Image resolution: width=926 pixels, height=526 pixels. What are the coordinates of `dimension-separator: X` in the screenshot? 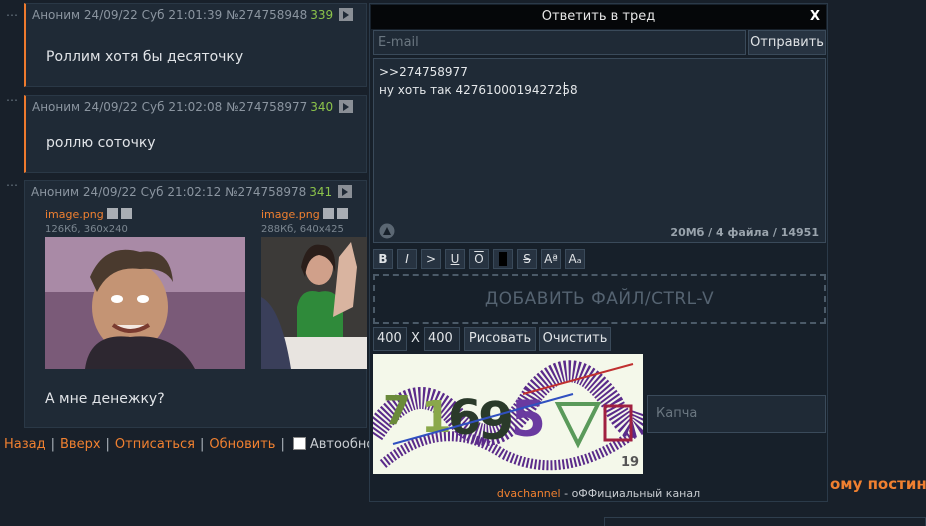 It's located at (415, 338).